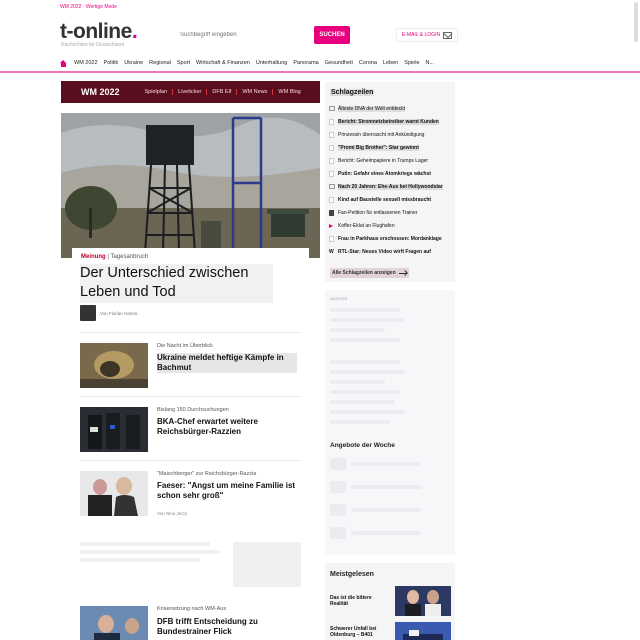  What do you see at coordinates (100, 92) in the screenshot?
I see `wm-bar-title: WM 2022` at bounding box center [100, 92].